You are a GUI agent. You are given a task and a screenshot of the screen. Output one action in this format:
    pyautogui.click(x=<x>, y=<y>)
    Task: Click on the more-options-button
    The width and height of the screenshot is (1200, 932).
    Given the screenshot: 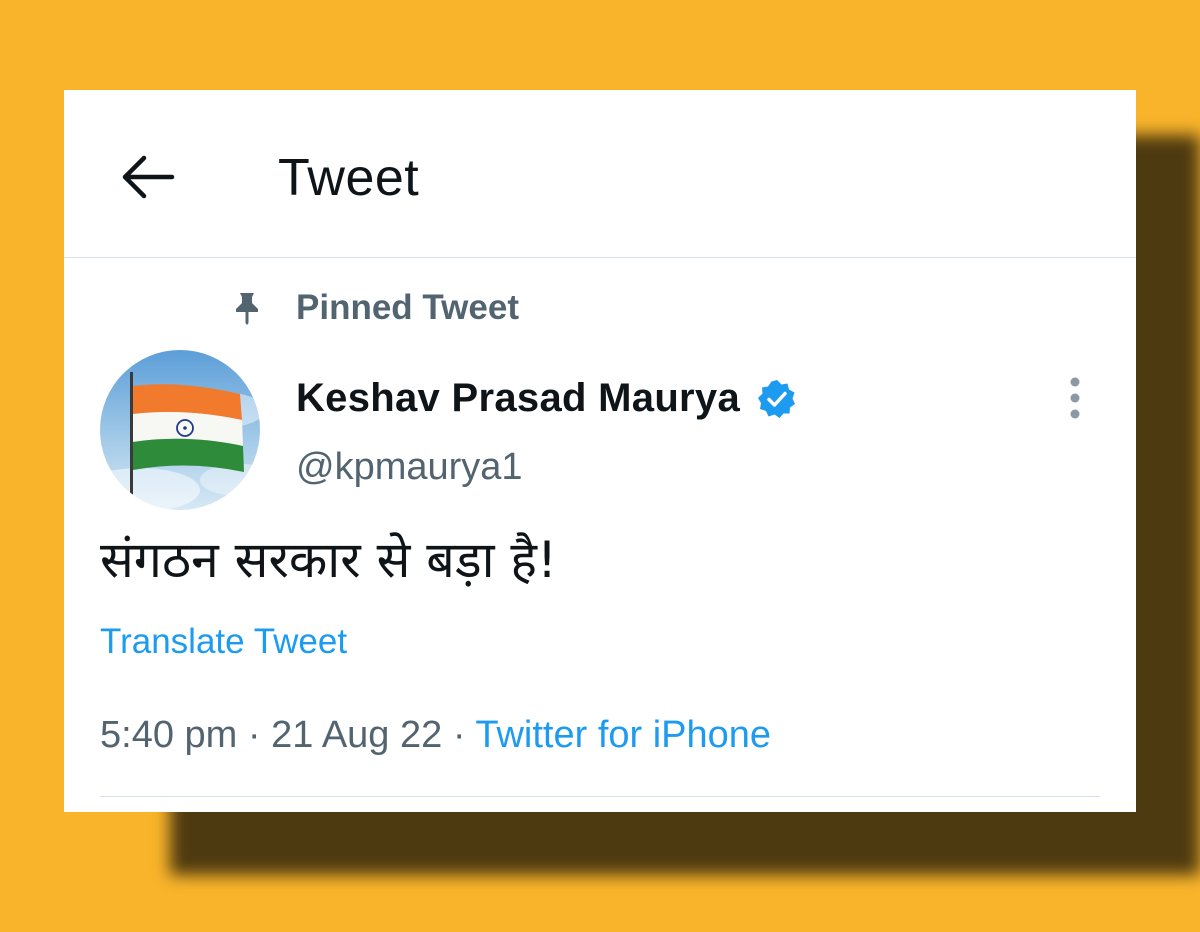 What is the action you would take?
    pyautogui.click(x=1075, y=399)
    